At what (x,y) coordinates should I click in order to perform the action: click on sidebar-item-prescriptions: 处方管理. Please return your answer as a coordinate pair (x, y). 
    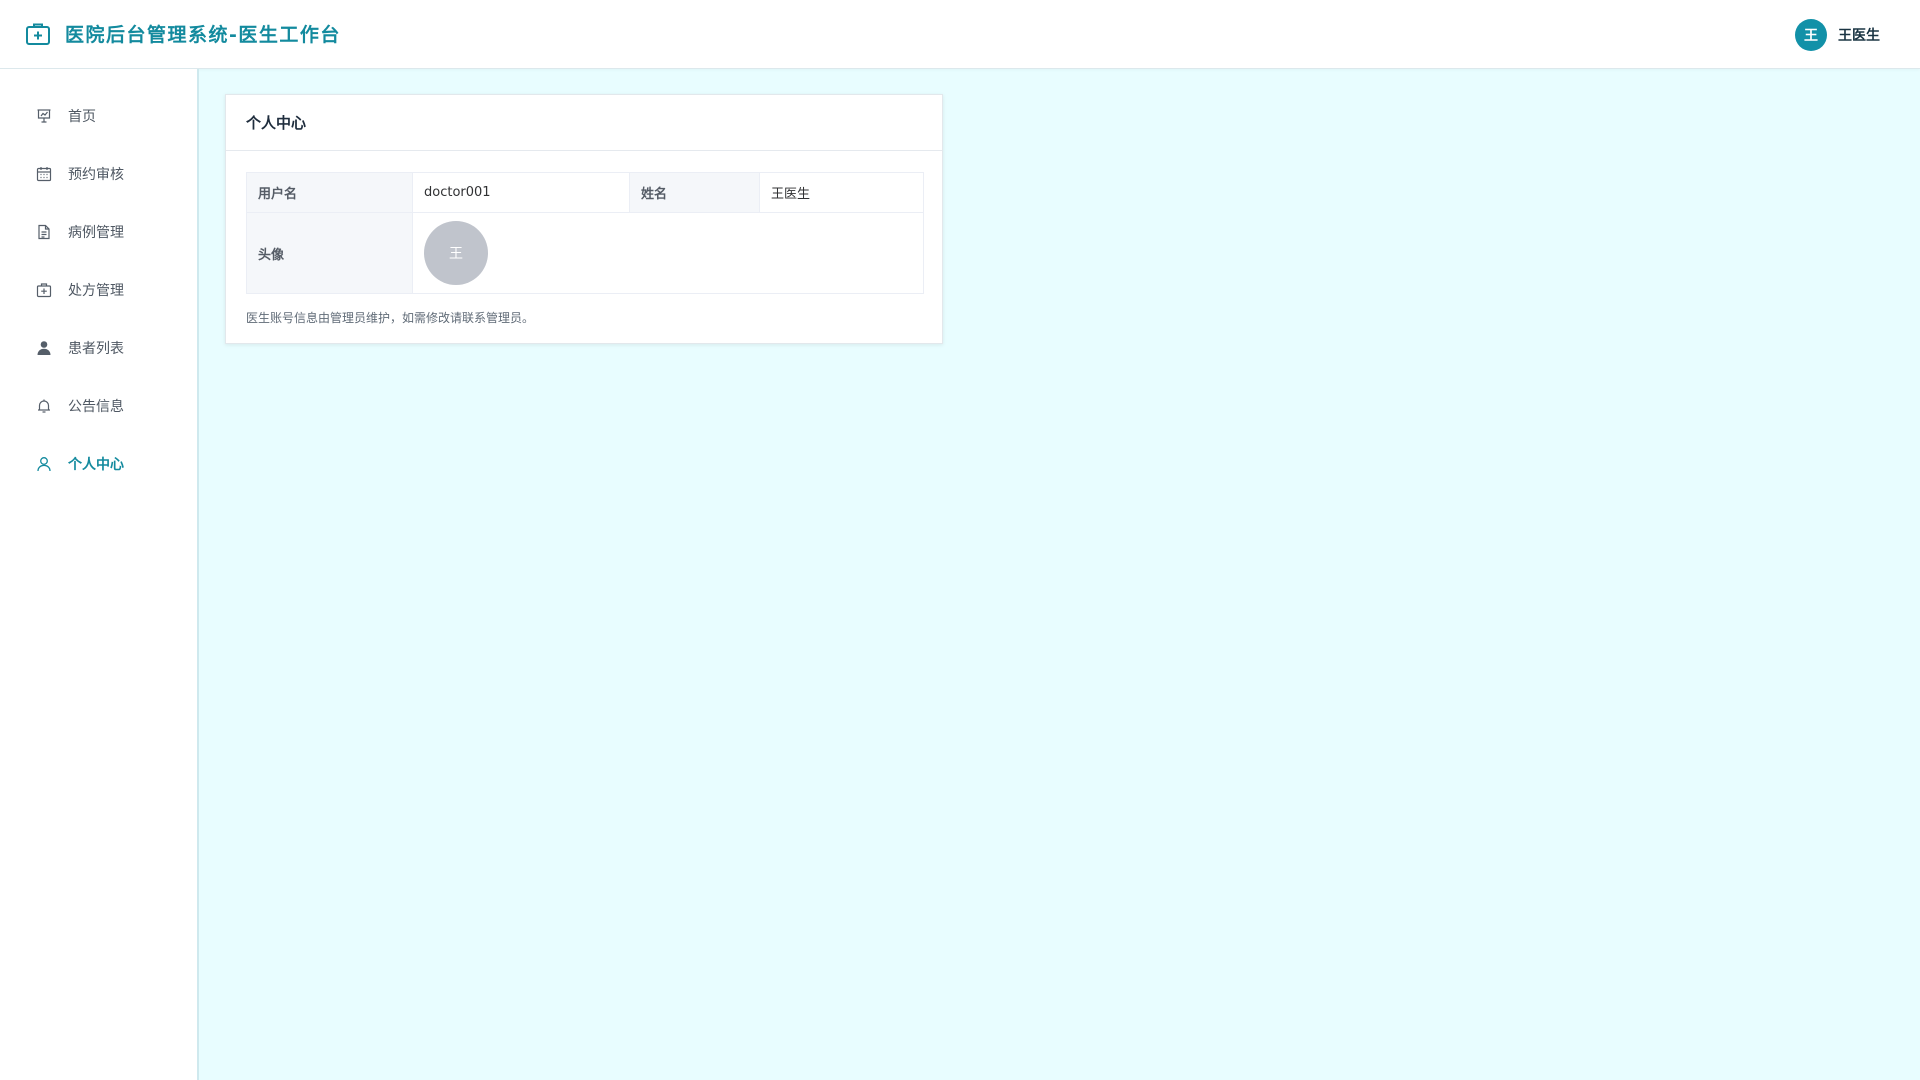
    Looking at the image, I should click on (98, 290).